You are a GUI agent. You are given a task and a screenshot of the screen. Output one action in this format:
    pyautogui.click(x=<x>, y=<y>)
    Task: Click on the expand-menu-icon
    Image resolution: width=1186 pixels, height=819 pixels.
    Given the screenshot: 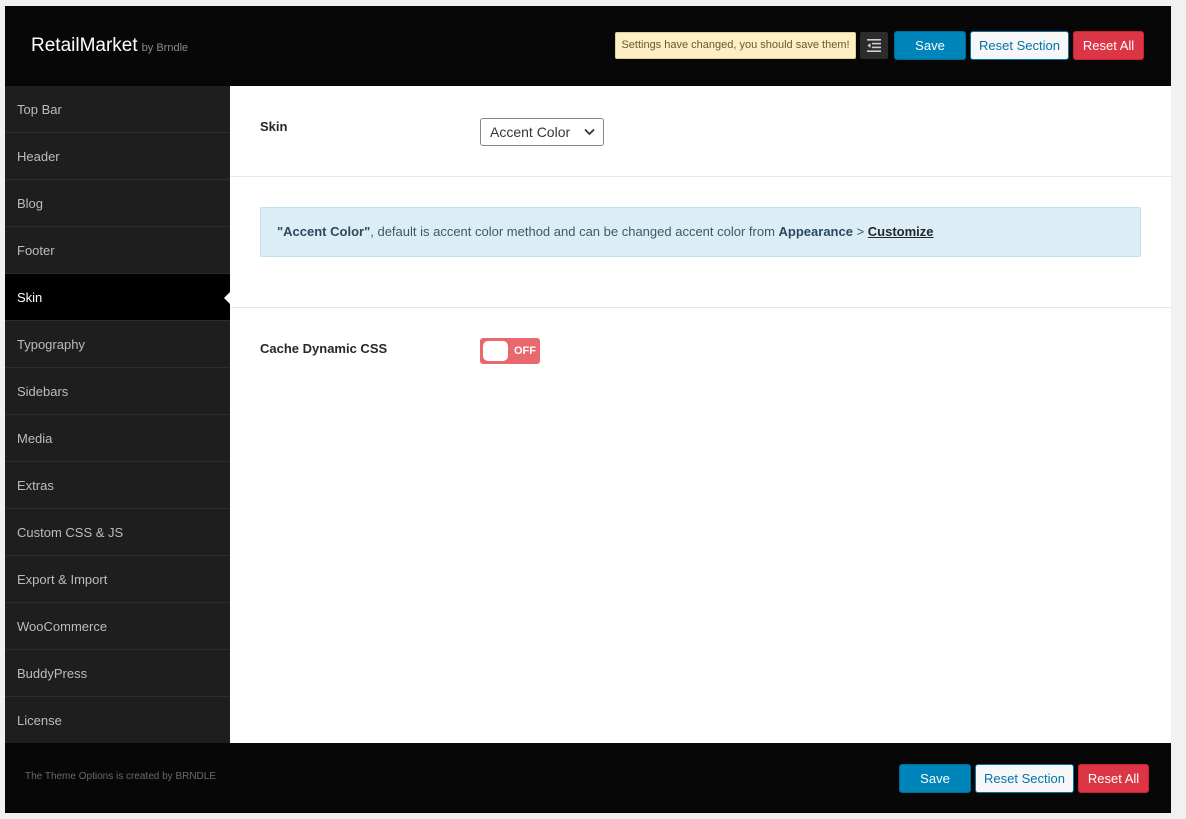 What is the action you would take?
    pyautogui.click(x=874, y=45)
    